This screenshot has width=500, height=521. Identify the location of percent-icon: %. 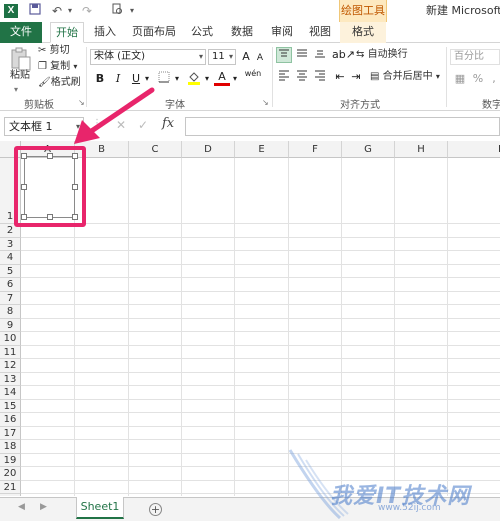
(478, 78).